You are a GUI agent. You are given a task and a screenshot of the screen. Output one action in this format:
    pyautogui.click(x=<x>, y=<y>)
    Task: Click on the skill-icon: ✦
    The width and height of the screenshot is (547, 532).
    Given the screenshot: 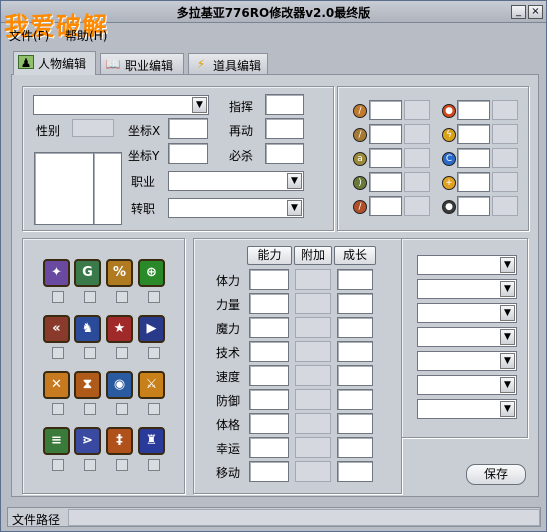 What is the action you would take?
    pyautogui.click(x=56, y=273)
    